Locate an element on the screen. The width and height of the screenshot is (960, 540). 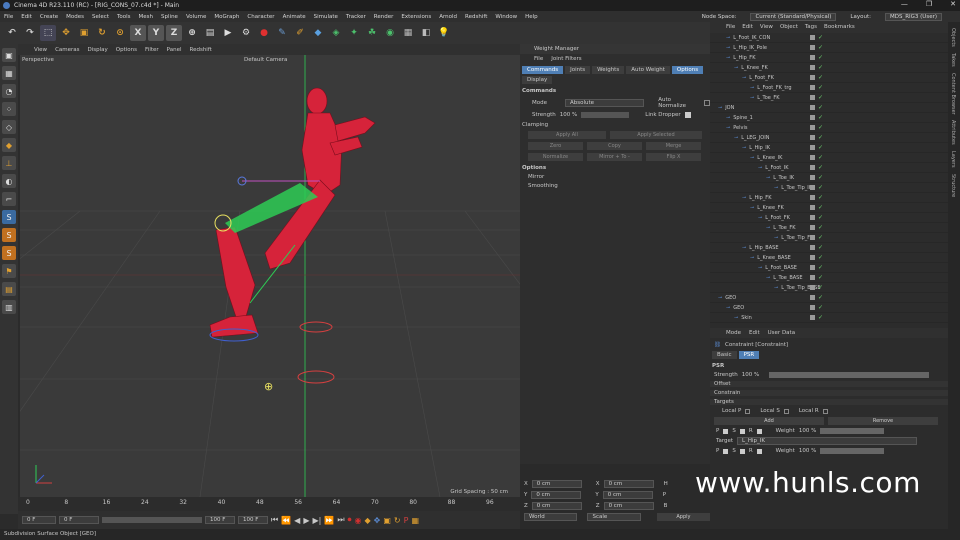
menu-tracker: Tracker is located at coordinates (356, 17).